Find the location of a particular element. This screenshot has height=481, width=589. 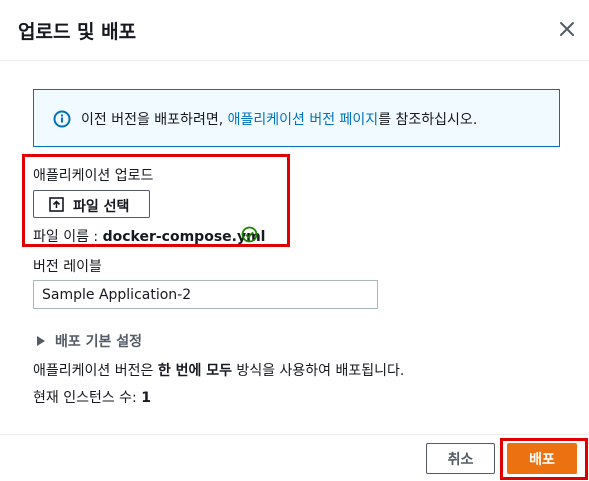

choose-file-label: 파일 선택 is located at coordinates (101, 207).